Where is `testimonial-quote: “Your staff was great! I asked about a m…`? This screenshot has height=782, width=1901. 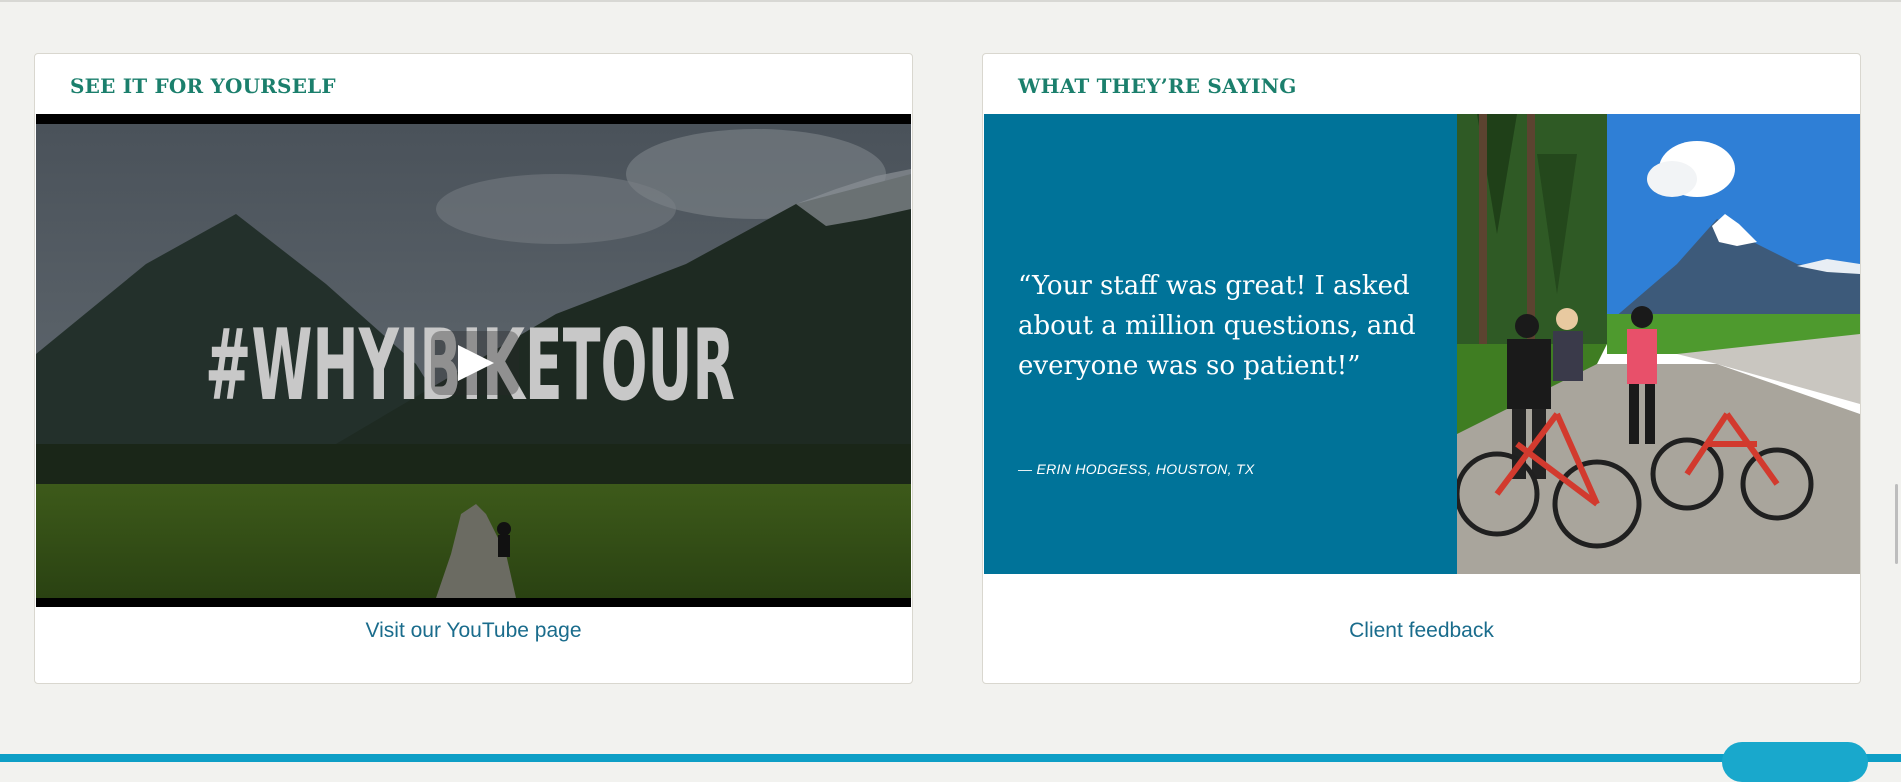
testimonial-quote: “Your staff was great! I asked about a m… is located at coordinates (1217, 326).